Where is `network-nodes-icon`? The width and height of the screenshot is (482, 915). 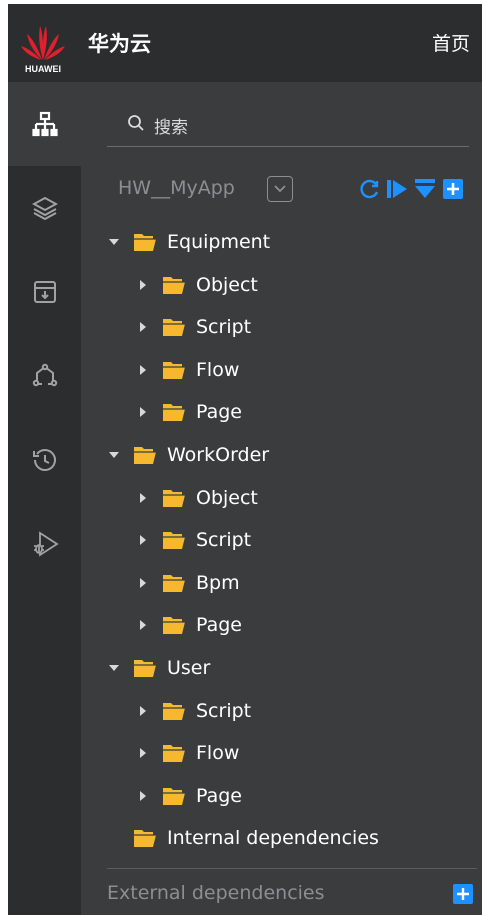 network-nodes-icon is located at coordinates (44, 375).